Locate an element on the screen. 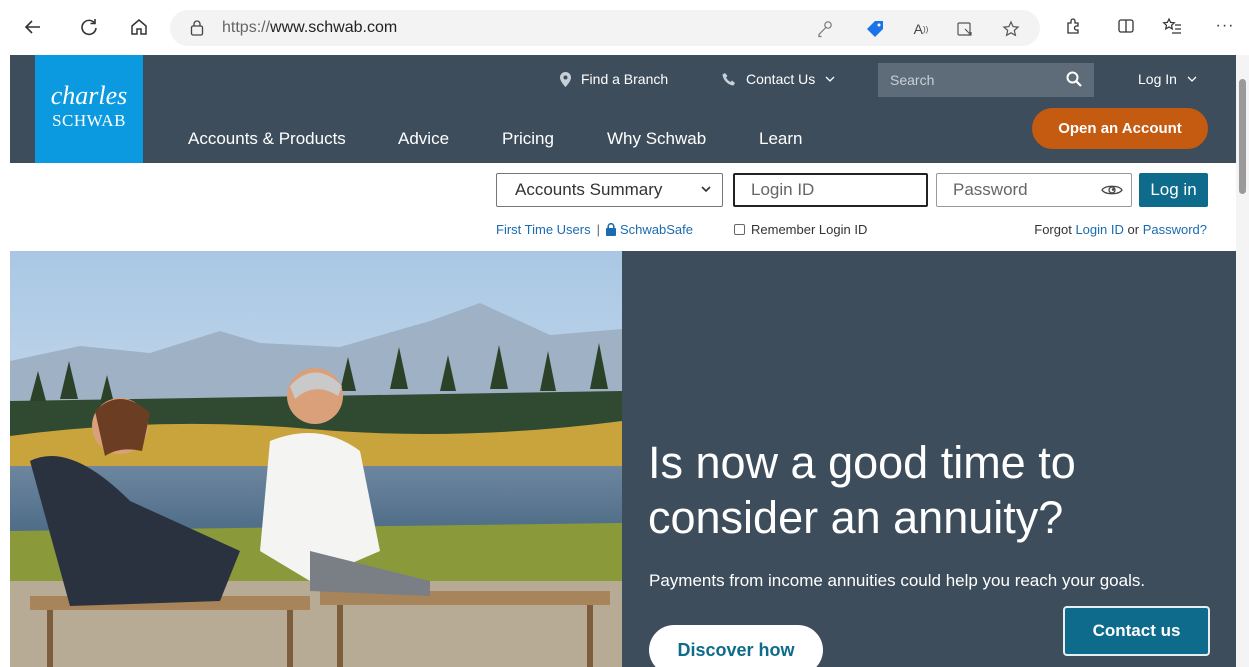 This screenshot has width=1249, height=667. scrollbar-thumb is located at coordinates (1242, 136).